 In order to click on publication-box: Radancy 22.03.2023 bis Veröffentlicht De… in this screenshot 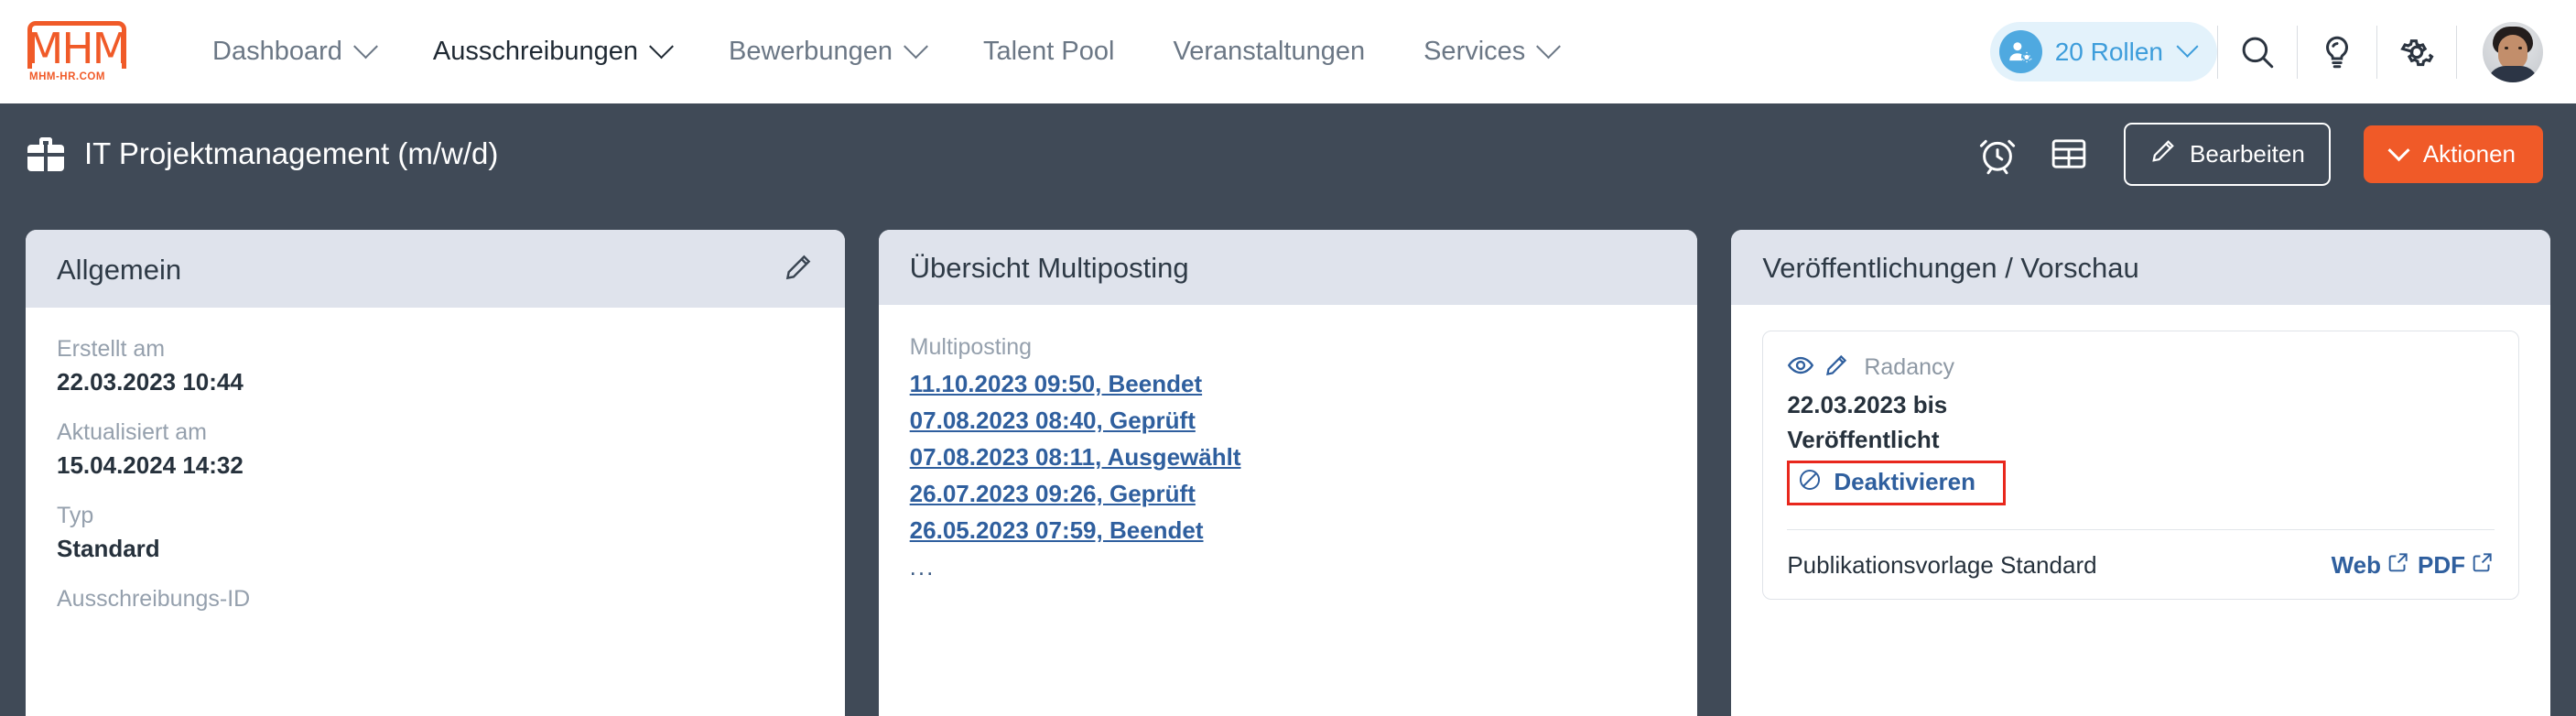, I will do `click(2141, 465)`.